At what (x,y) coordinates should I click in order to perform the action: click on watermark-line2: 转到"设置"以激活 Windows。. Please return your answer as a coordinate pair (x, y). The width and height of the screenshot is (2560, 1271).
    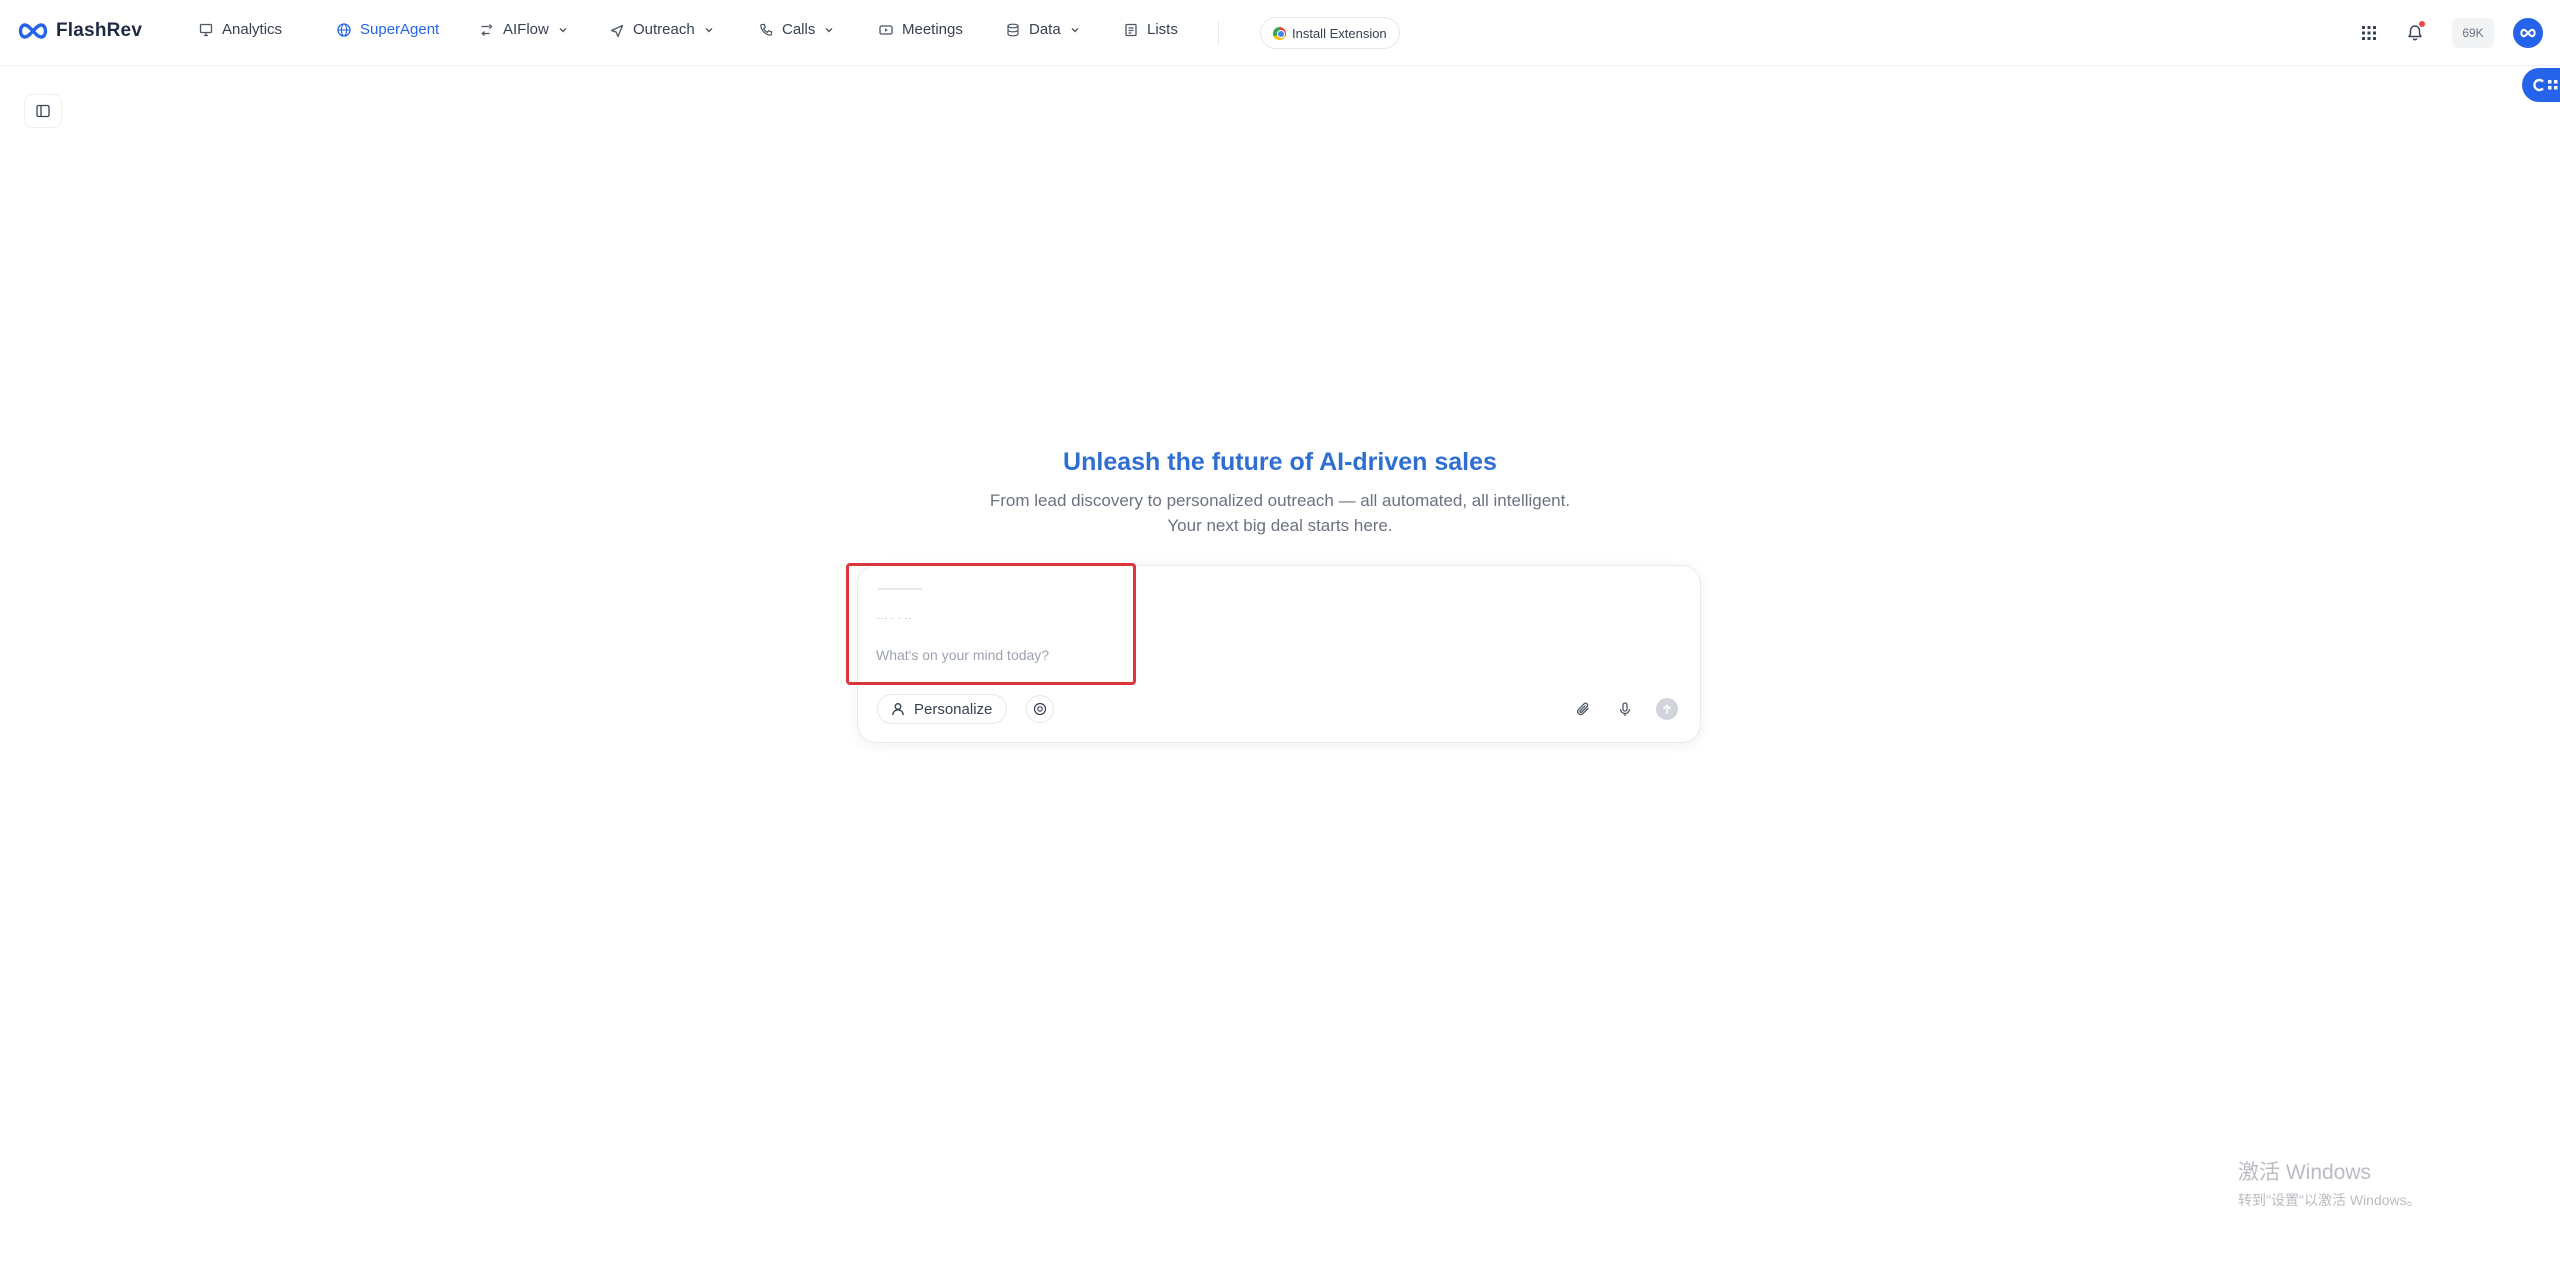
    Looking at the image, I should click on (2329, 1200).